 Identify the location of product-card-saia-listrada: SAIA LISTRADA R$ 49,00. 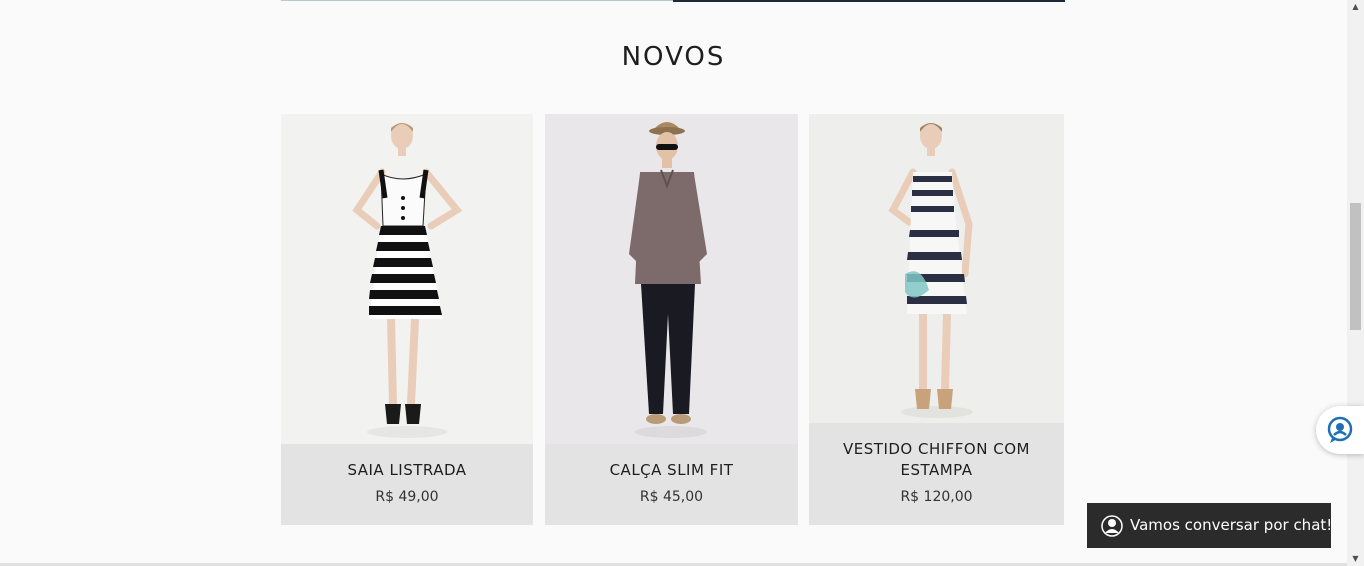
(407, 319).